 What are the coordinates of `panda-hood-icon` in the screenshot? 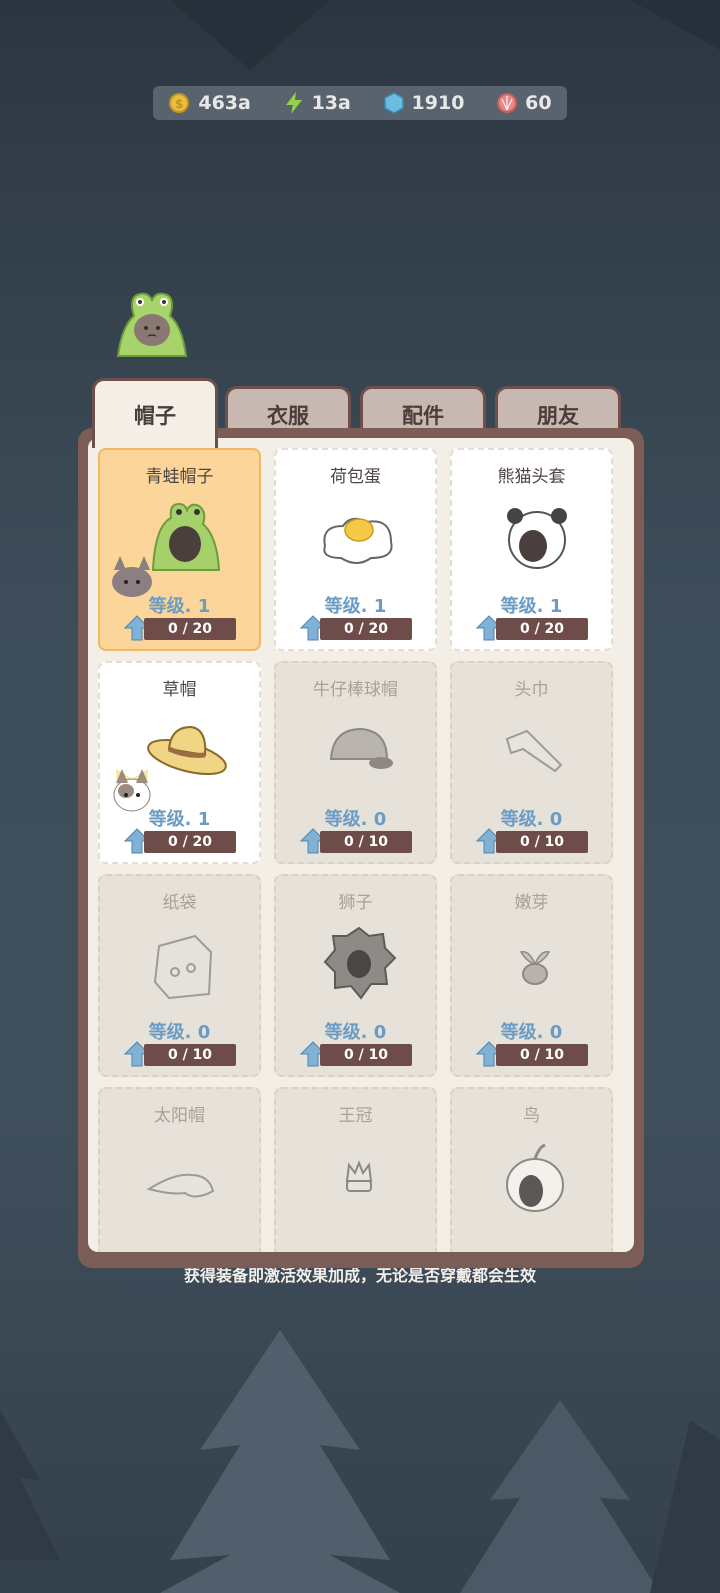 It's located at (537, 538).